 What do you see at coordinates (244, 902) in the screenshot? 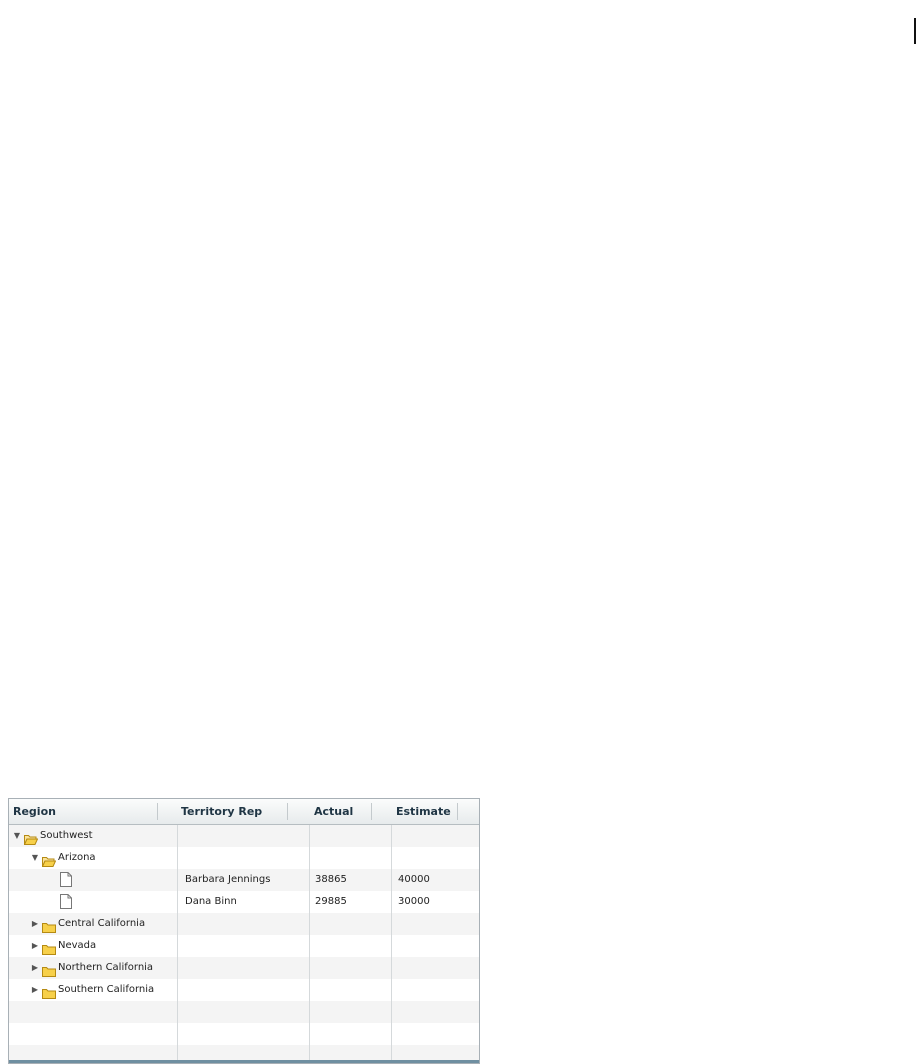
I see `tree-row: Dana Binn 29885 30000` at bounding box center [244, 902].